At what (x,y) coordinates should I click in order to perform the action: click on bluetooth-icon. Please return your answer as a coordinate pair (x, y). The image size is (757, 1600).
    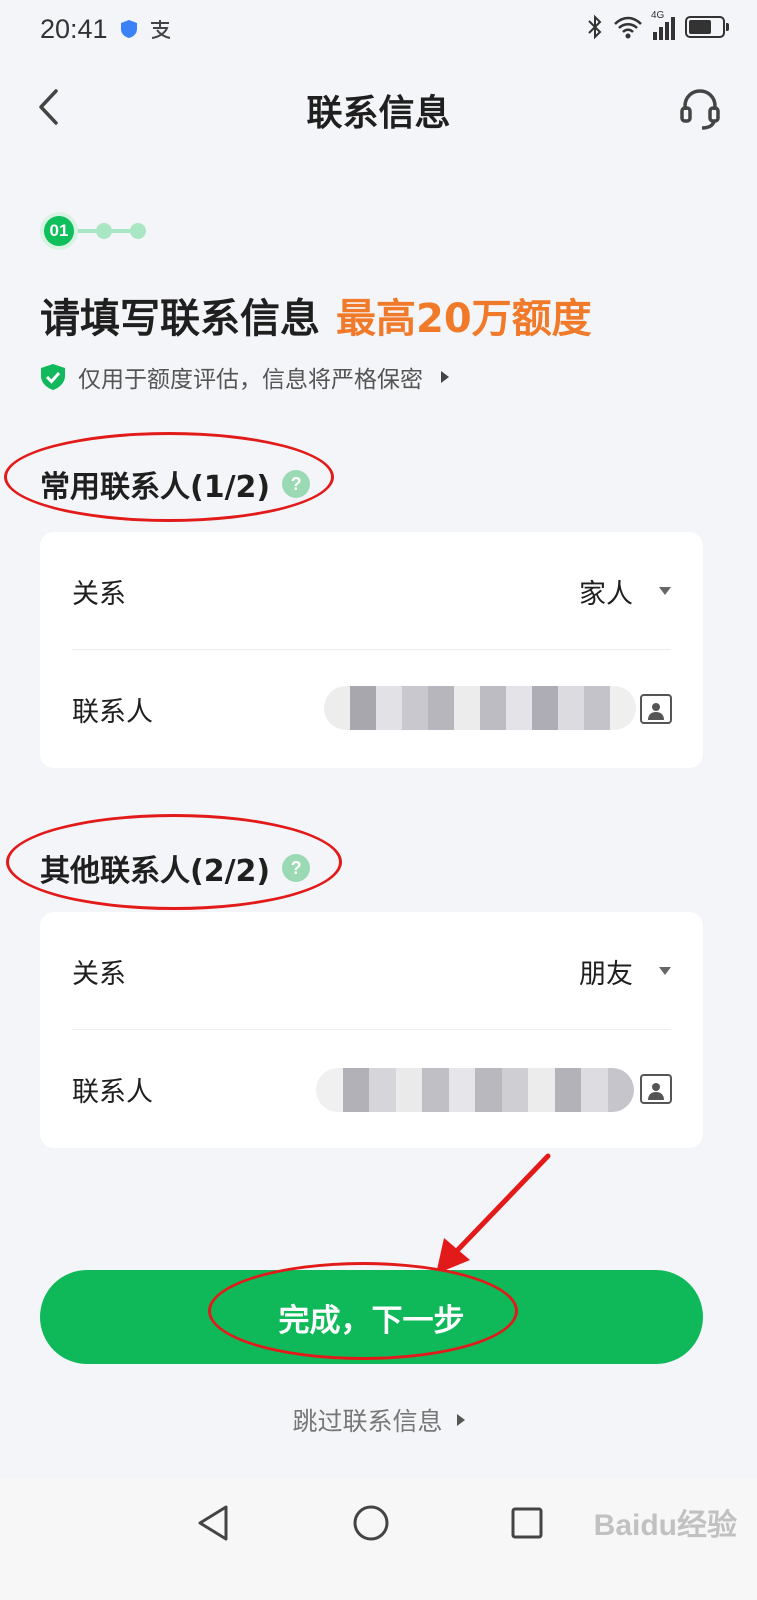
    Looking at the image, I should click on (595, 27).